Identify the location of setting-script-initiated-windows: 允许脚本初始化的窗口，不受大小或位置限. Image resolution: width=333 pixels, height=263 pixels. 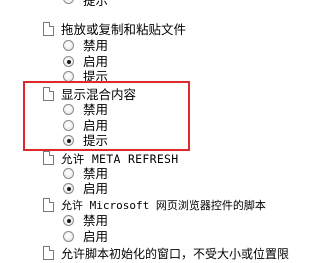
(166, 254).